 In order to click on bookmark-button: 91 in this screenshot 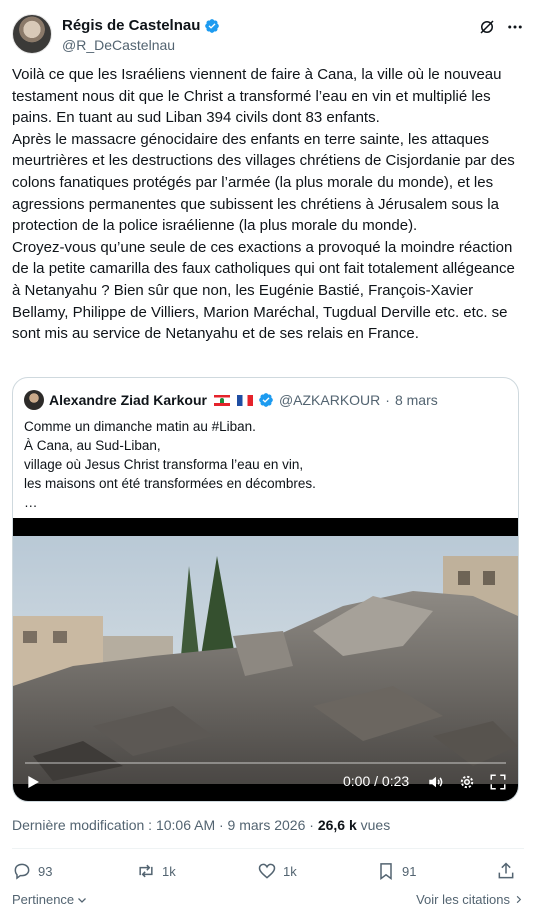, I will do `click(396, 871)`.